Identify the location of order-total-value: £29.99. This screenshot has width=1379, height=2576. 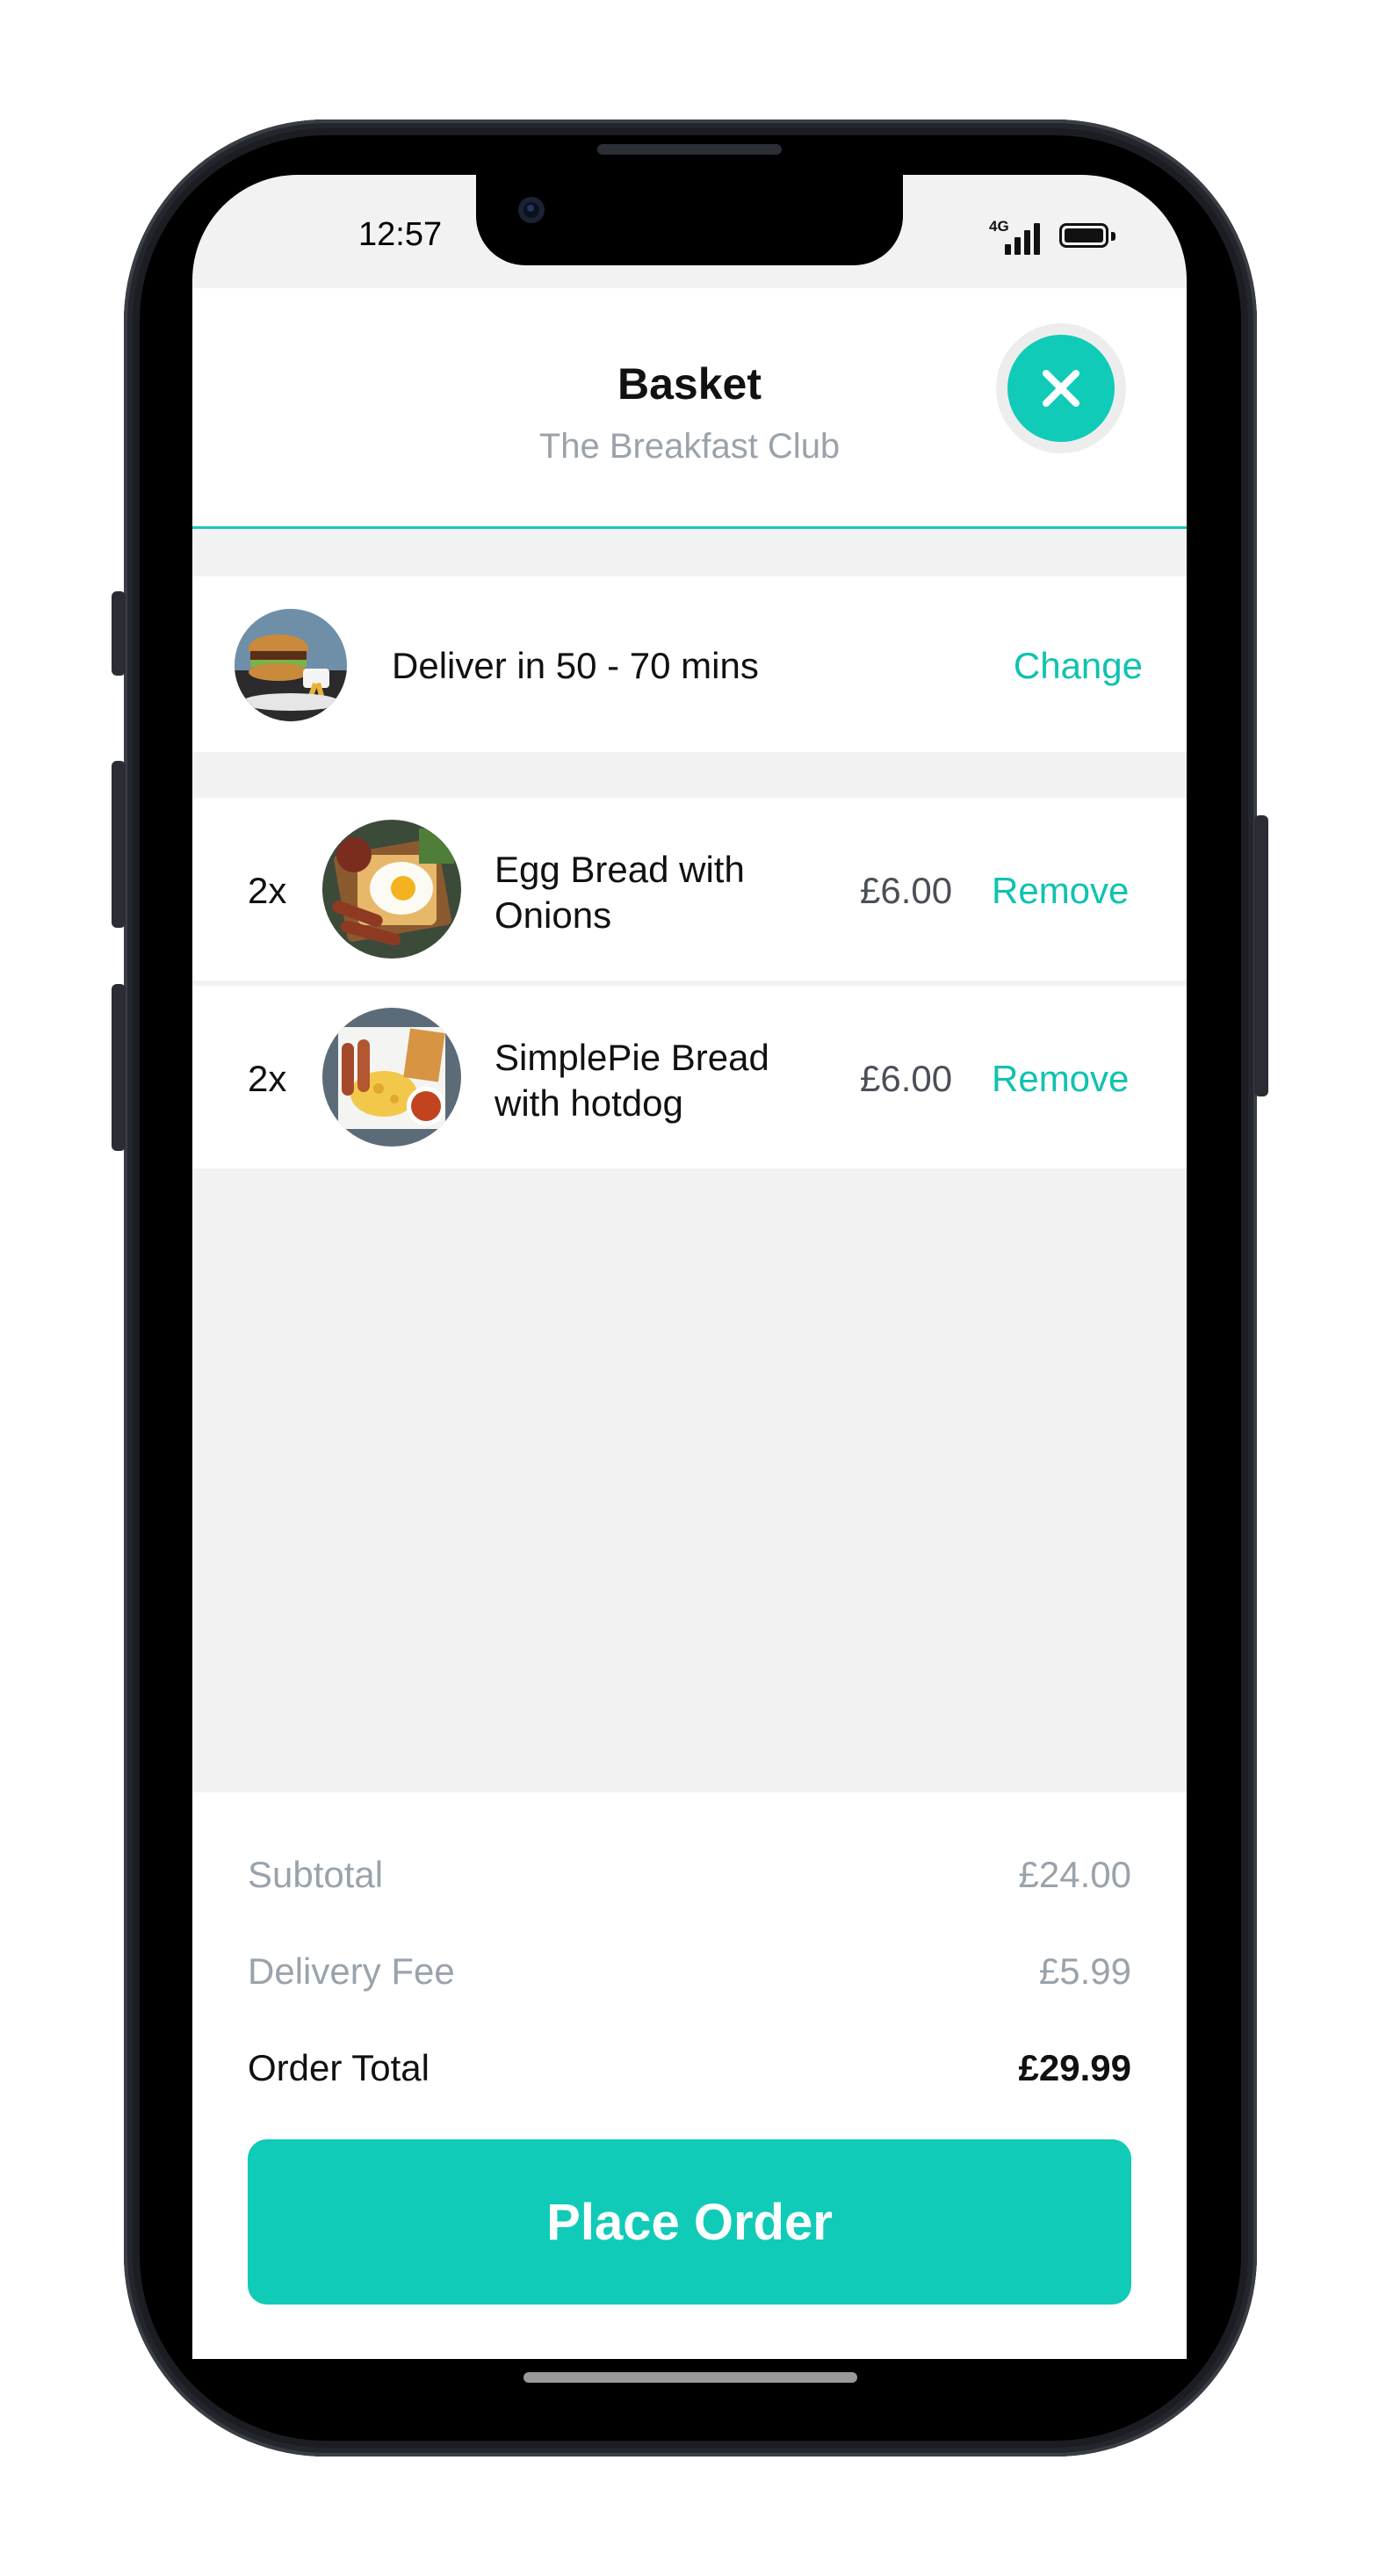
(1074, 2067).